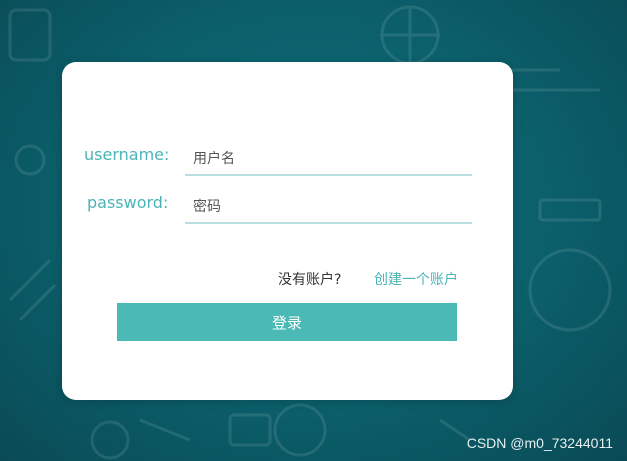 The height and width of the screenshot is (461, 627). Describe the element at coordinates (127, 154) in the screenshot. I see `username-label: username:` at that location.